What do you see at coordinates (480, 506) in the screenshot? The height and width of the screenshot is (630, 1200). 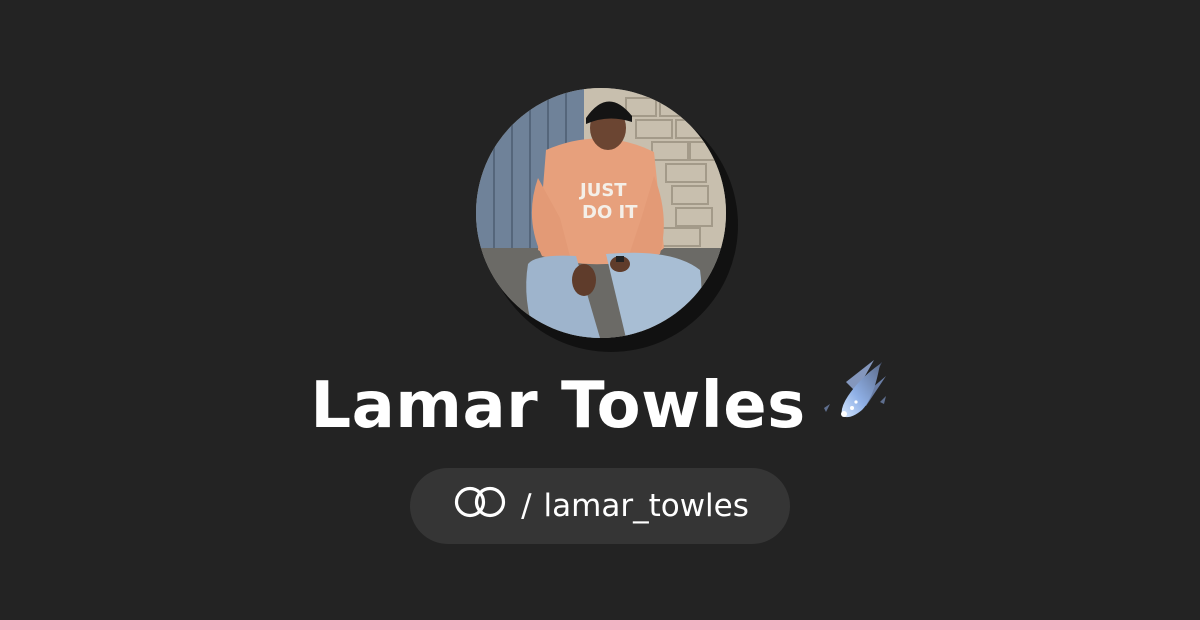 I see `linktree-rings-icon` at bounding box center [480, 506].